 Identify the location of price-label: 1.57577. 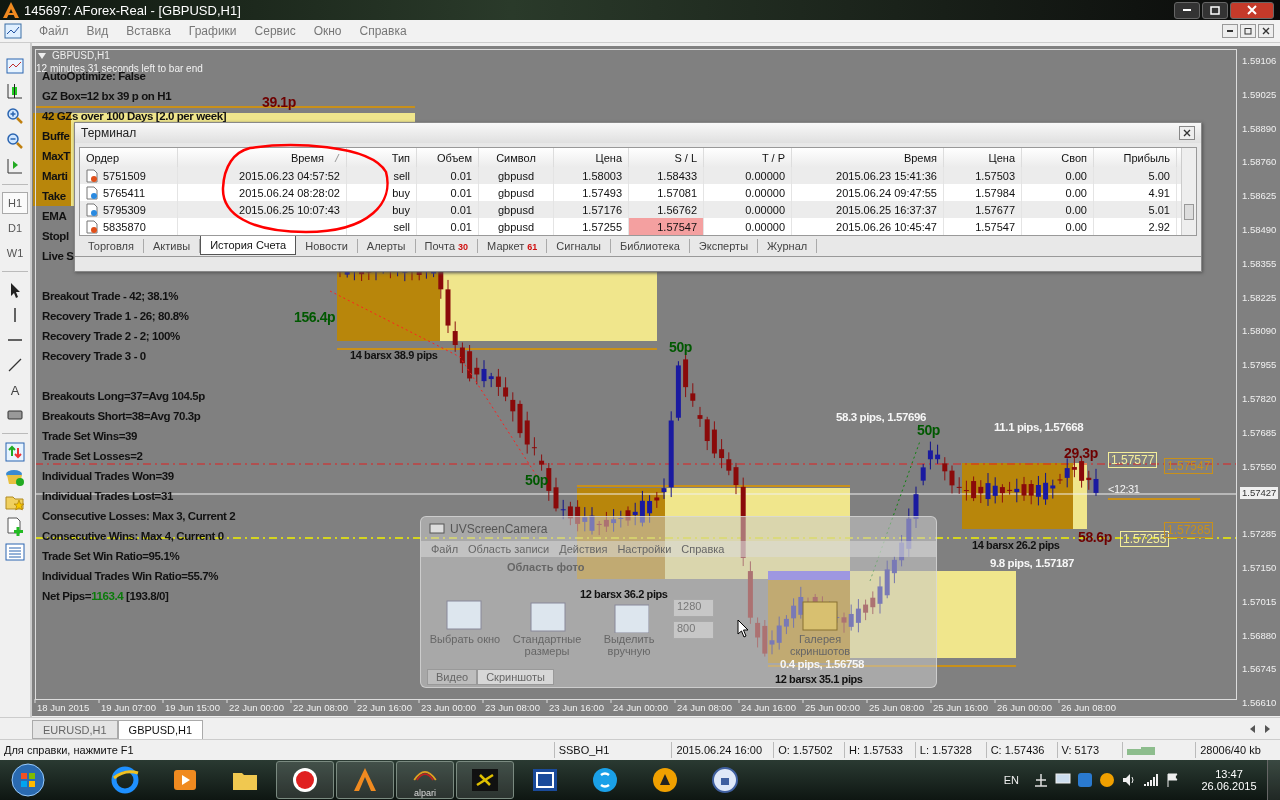
(1133, 460).